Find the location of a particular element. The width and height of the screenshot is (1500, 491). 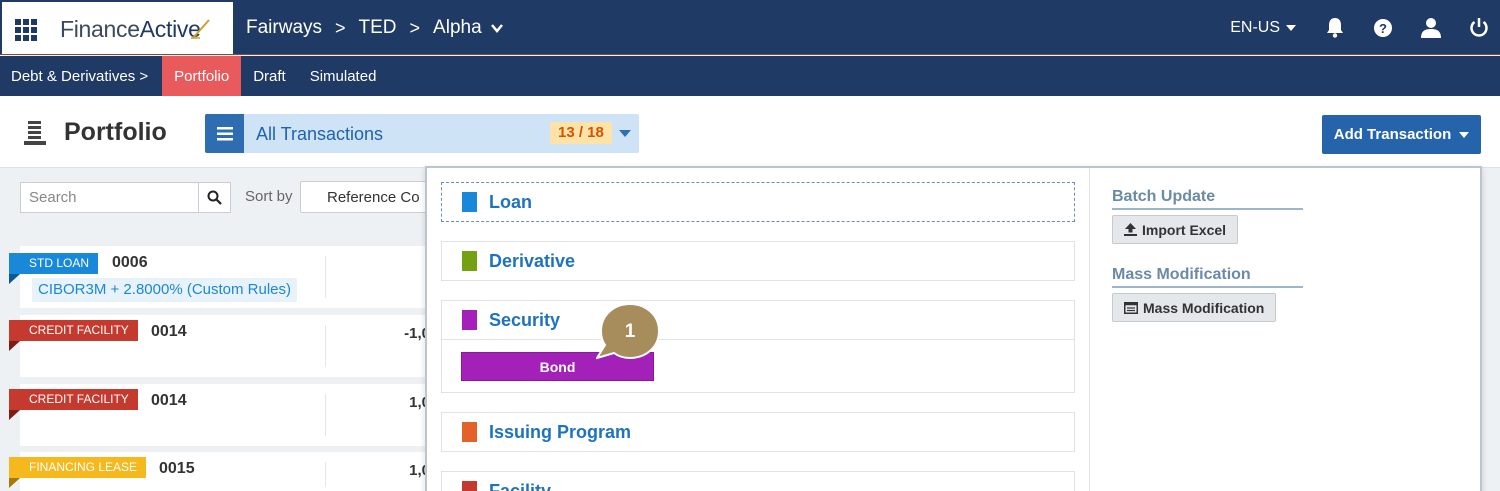

logo-slash-icon is located at coordinates (200, 29).